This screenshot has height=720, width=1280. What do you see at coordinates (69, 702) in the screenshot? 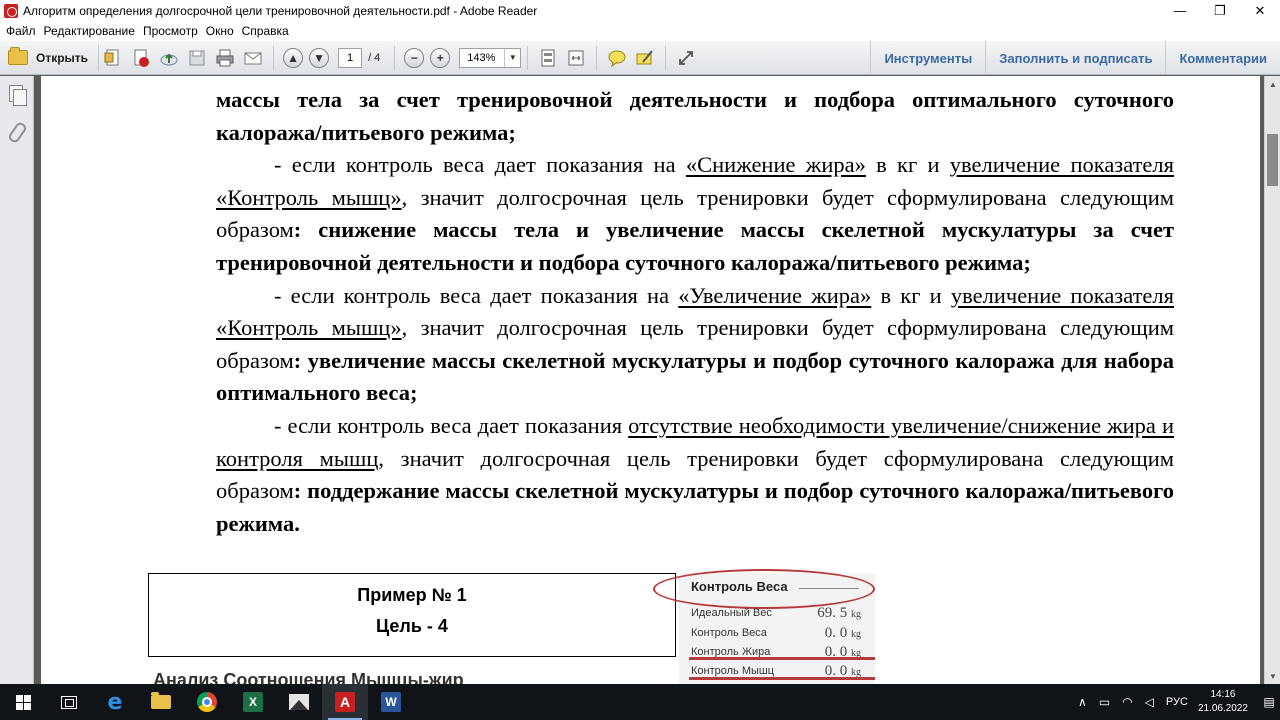
I see `task-view-button` at bounding box center [69, 702].